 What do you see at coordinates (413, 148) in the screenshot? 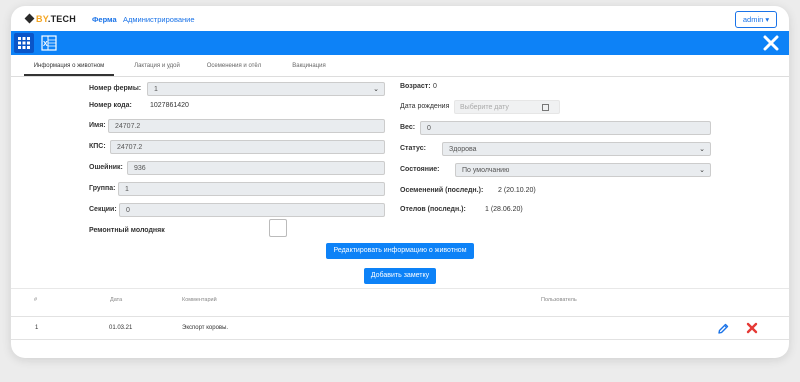
I see `status-label: Статус:` at bounding box center [413, 148].